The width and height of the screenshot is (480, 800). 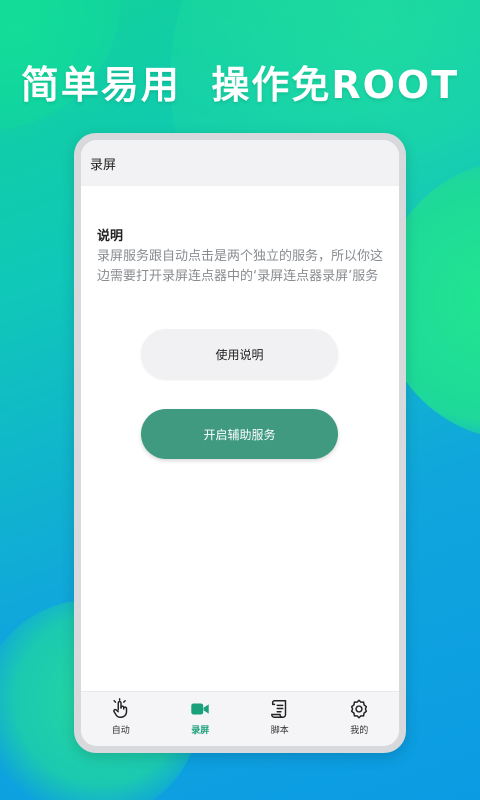 What do you see at coordinates (239, 354) in the screenshot?
I see `usage-guide-button: 使用说明` at bounding box center [239, 354].